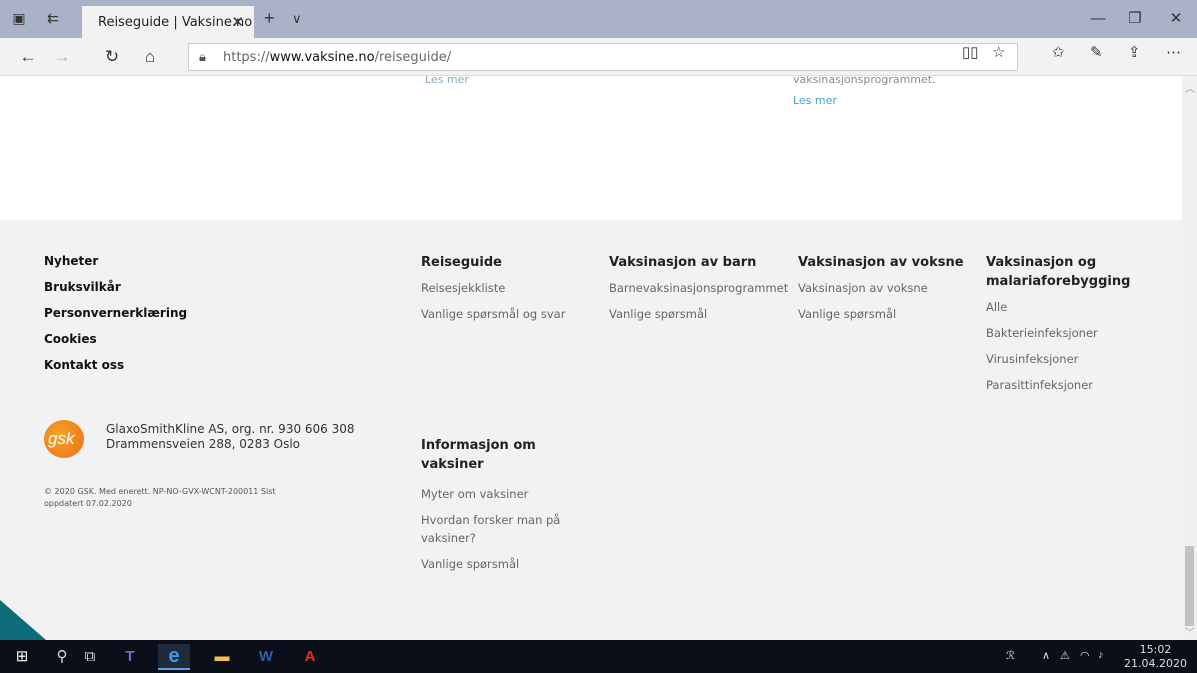  What do you see at coordinates (237, 22) in the screenshot?
I see `close-tab-icon: ✕` at bounding box center [237, 22].